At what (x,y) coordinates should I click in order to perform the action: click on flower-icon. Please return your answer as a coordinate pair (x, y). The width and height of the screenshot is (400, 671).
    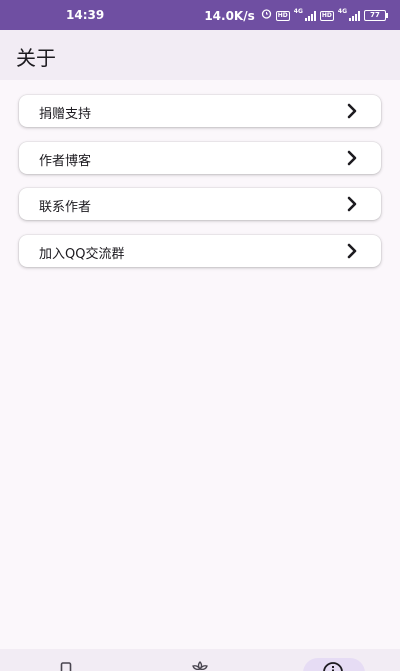
    Looking at the image, I should click on (200, 666).